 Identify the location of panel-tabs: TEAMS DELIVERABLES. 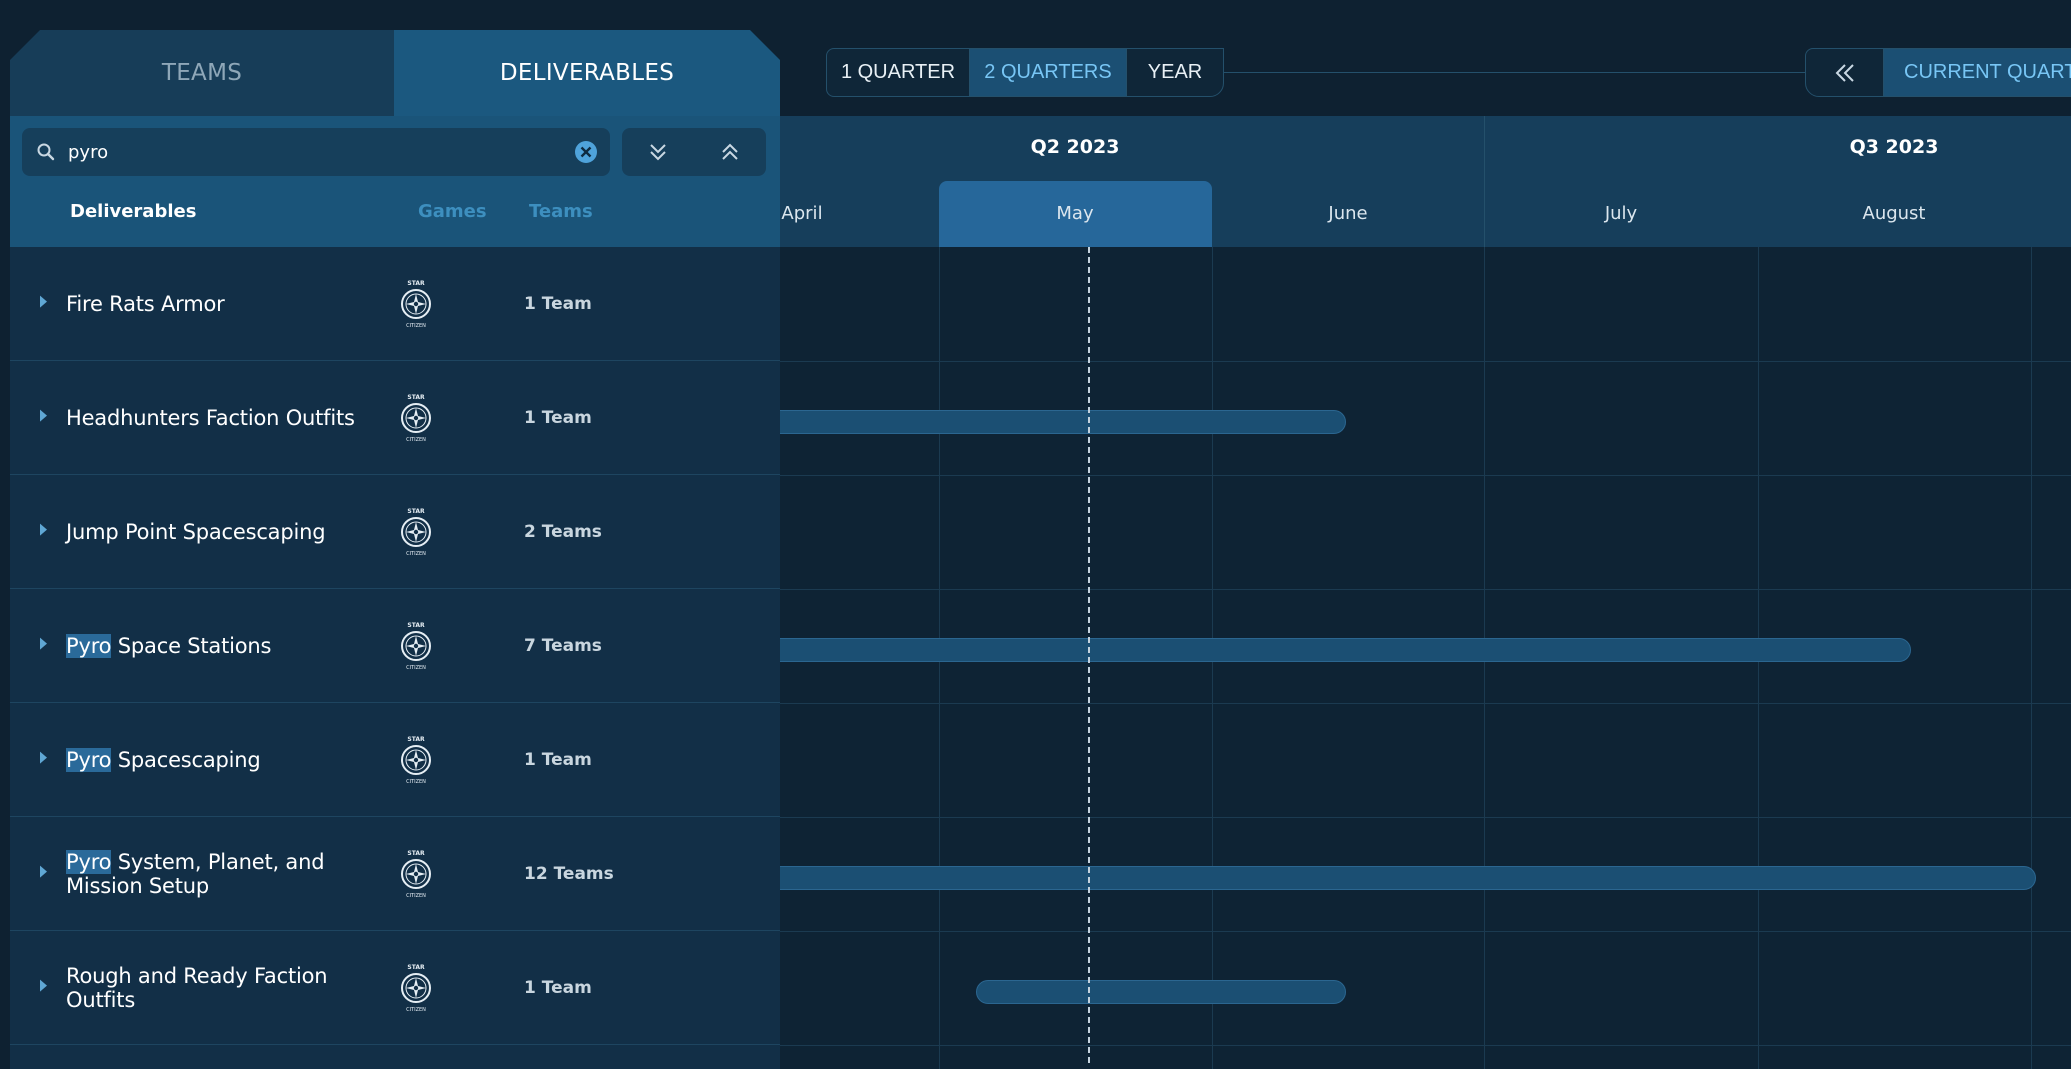
(395, 73).